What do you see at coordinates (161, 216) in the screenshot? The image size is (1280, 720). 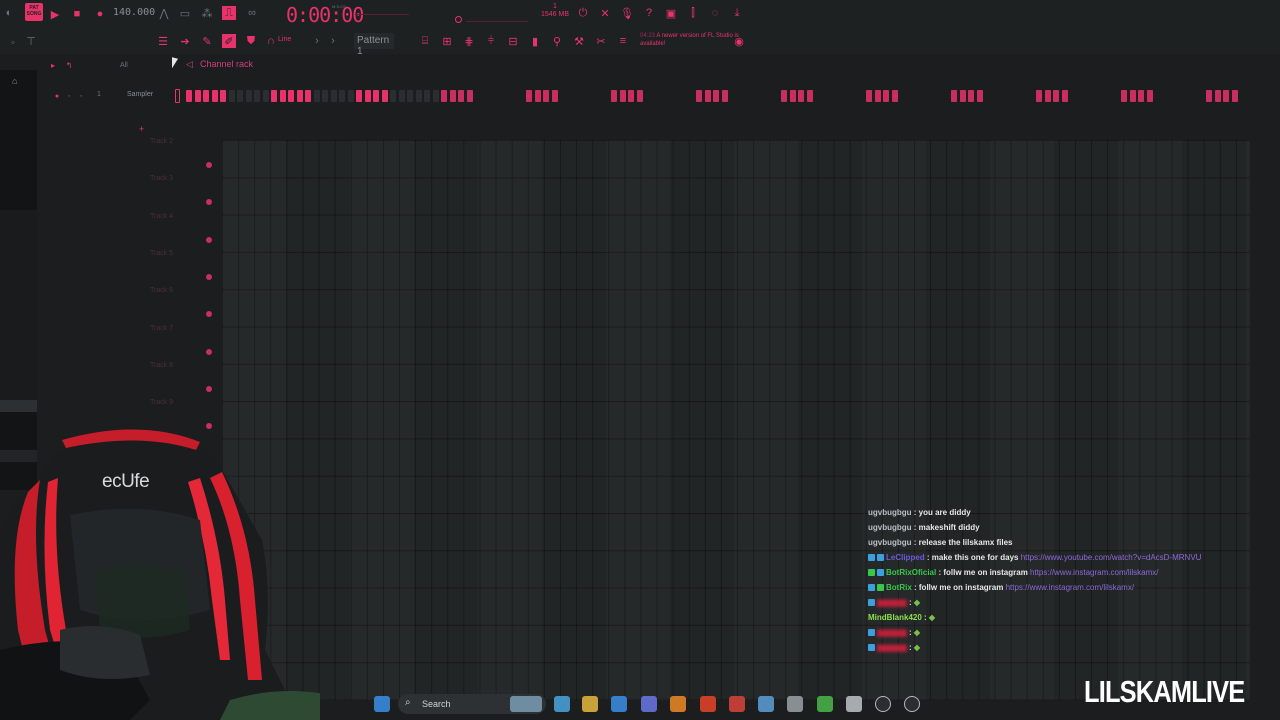 I see `track-label: Track 4` at bounding box center [161, 216].